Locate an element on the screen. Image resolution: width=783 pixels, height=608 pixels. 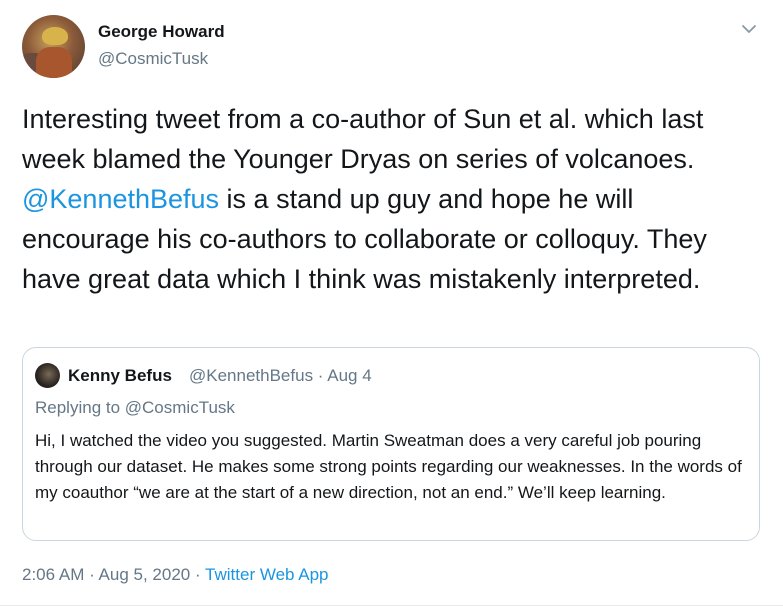
divider is located at coordinates (391, 605).